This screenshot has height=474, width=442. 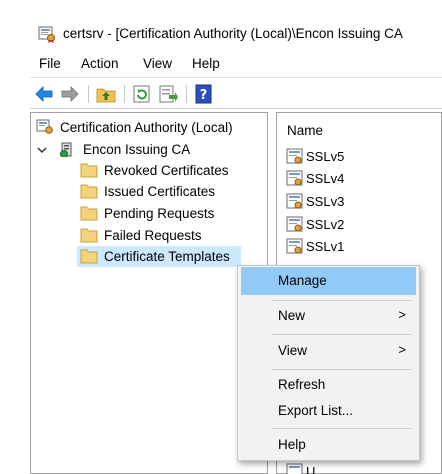 What do you see at coordinates (325, 246) in the screenshot?
I see `list-item-label: SSLv1` at bounding box center [325, 246].